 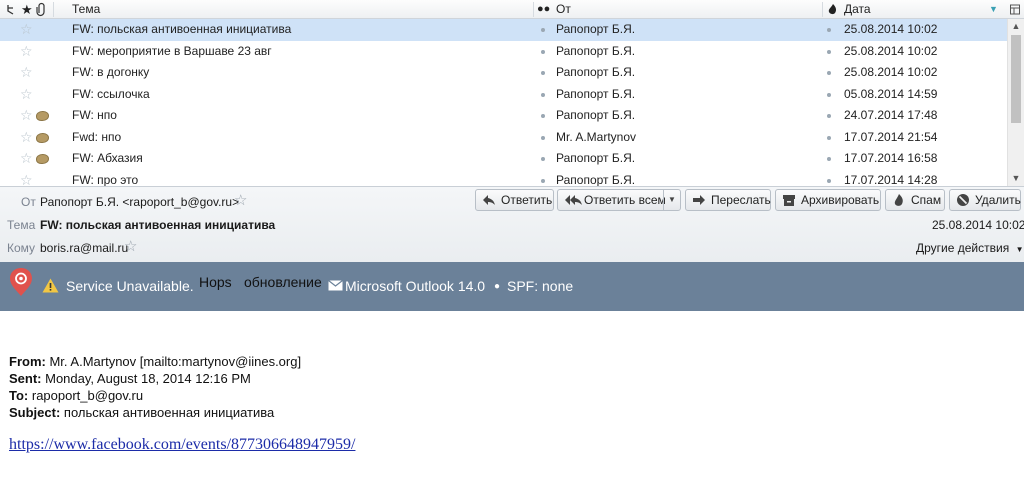 I want to click on reply-button-label: Ответить, so click(x=527, y=200).